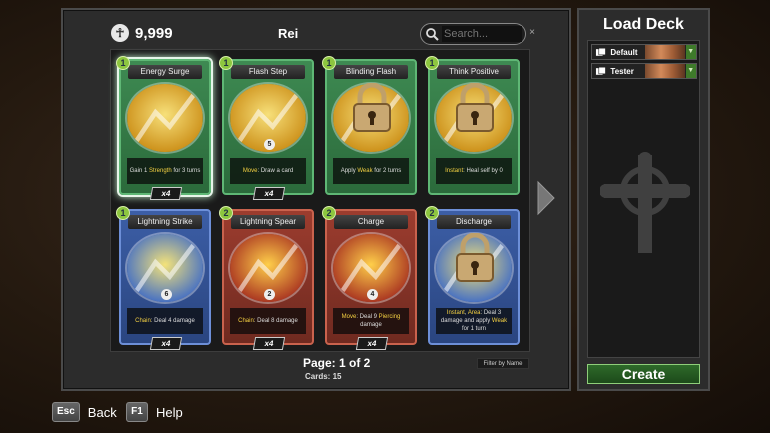 The width and height of the screenshot is (770, 433). What do you see at coordinates (268, 171) in the screenshot?
I see `card-description: Move: Draw a card` at bounding box center [268, 171].